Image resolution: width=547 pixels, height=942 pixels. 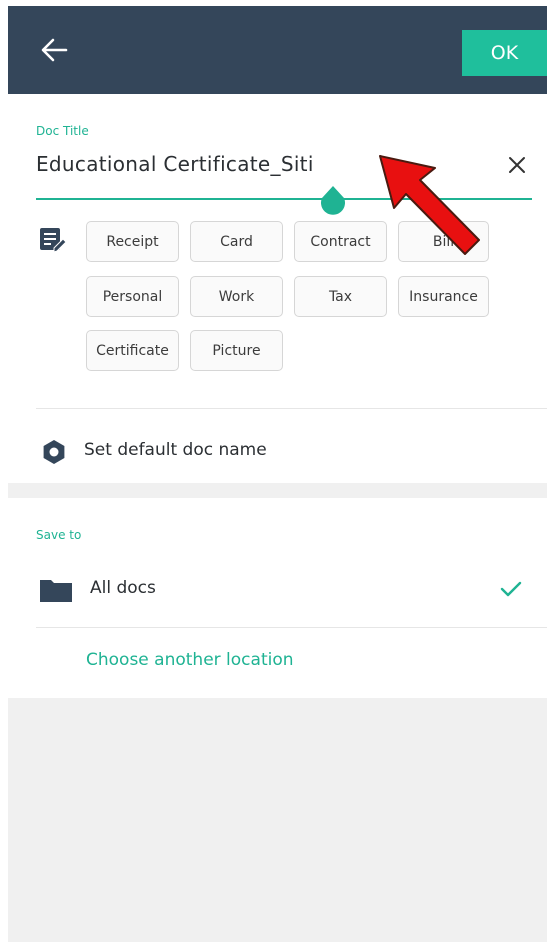 What do you see at coordinates (132, 296) in the screenshot?
I see `tag-chip: Personal` at bounding box center [132, 296].